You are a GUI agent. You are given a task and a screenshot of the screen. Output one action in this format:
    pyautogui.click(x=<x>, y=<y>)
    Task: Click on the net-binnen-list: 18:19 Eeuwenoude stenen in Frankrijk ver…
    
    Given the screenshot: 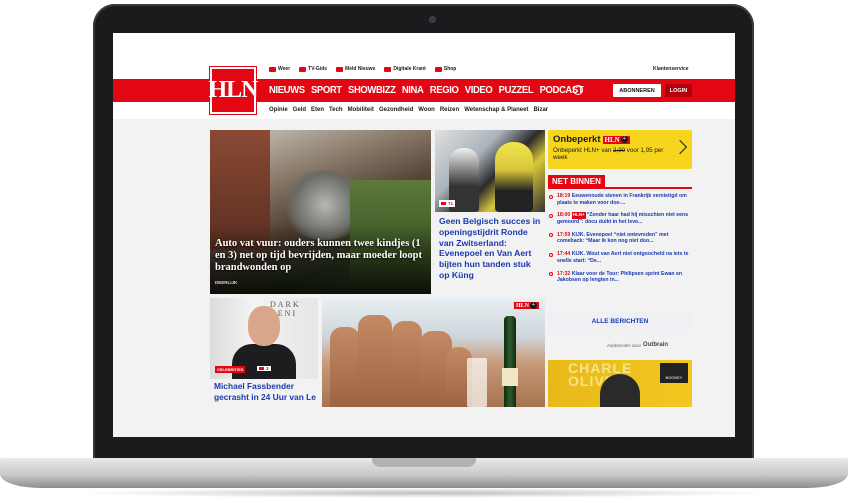 What is the action you would take?
    pyautogui.click(x=620, y=241)
    